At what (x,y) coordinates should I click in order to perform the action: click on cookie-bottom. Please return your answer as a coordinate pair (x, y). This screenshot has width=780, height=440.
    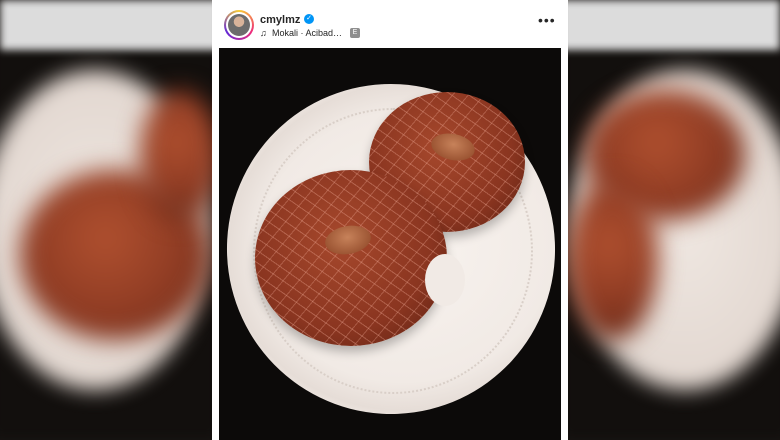
    Looking at the image, I should click on (351, 258).